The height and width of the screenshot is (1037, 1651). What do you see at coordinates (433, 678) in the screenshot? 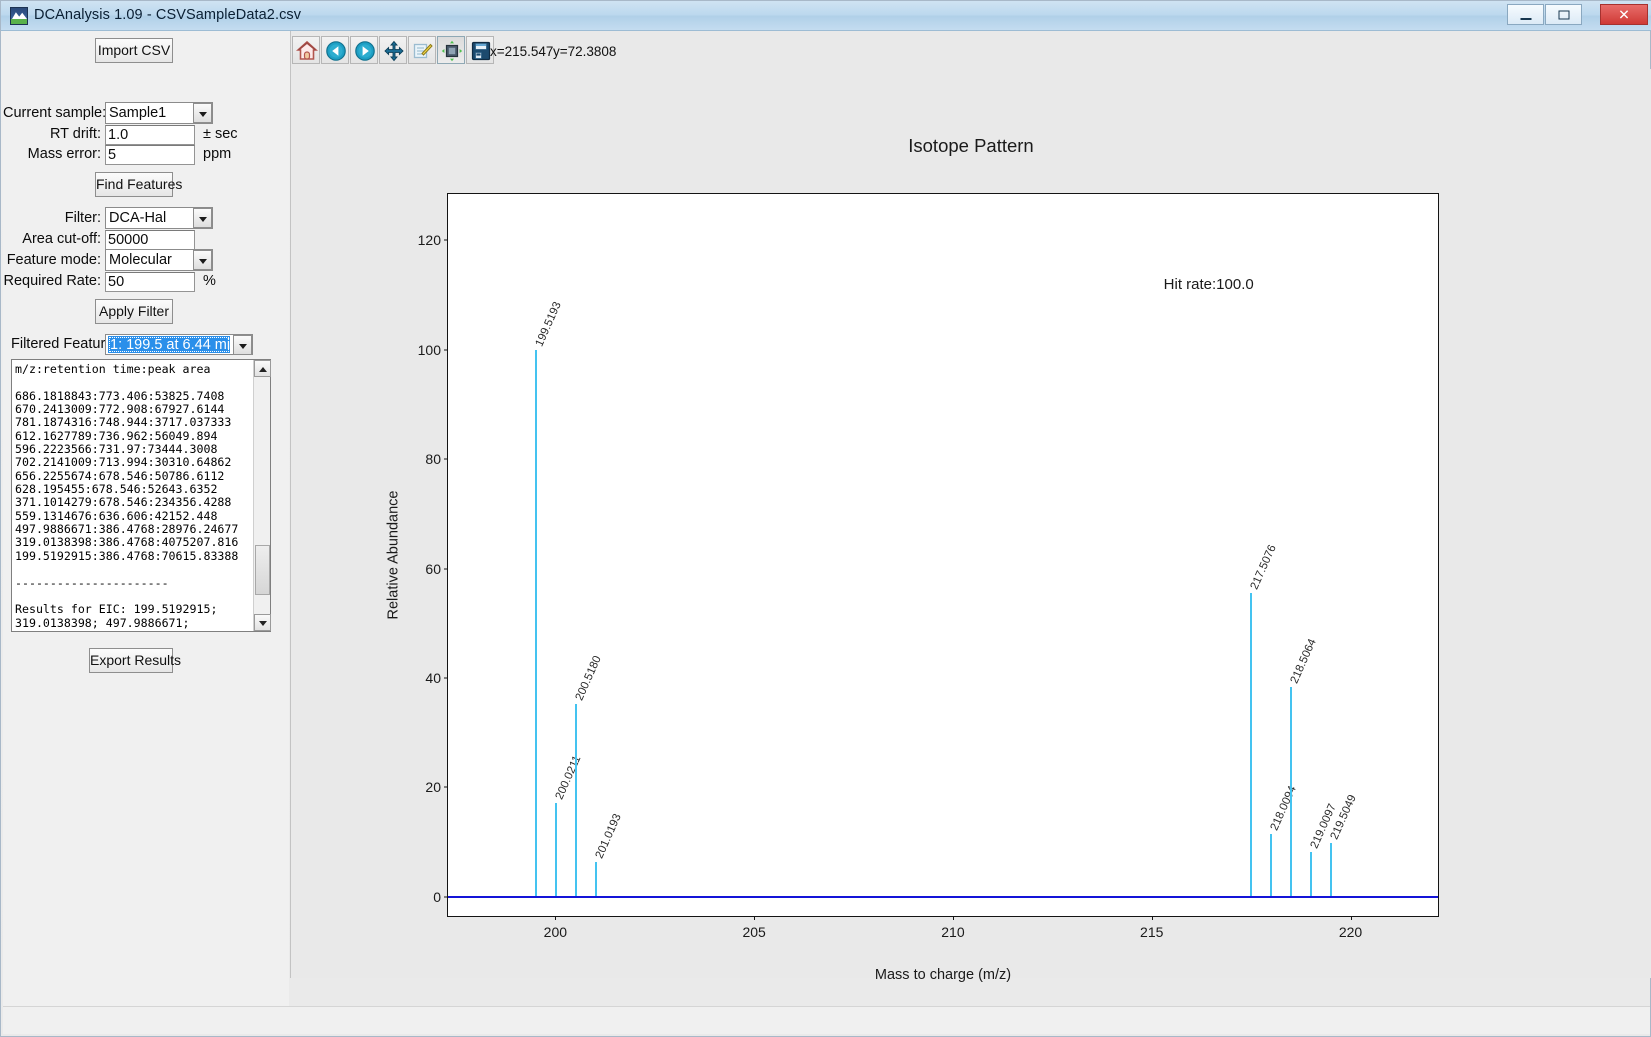
I see `y-axis-tick-label: 40` at bounding box center [433, 678].